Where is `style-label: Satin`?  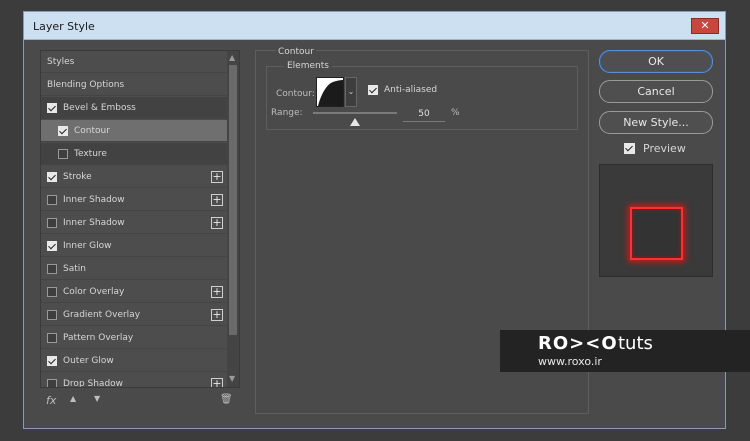
style-label: Satin is located at coordinates (74, 268).